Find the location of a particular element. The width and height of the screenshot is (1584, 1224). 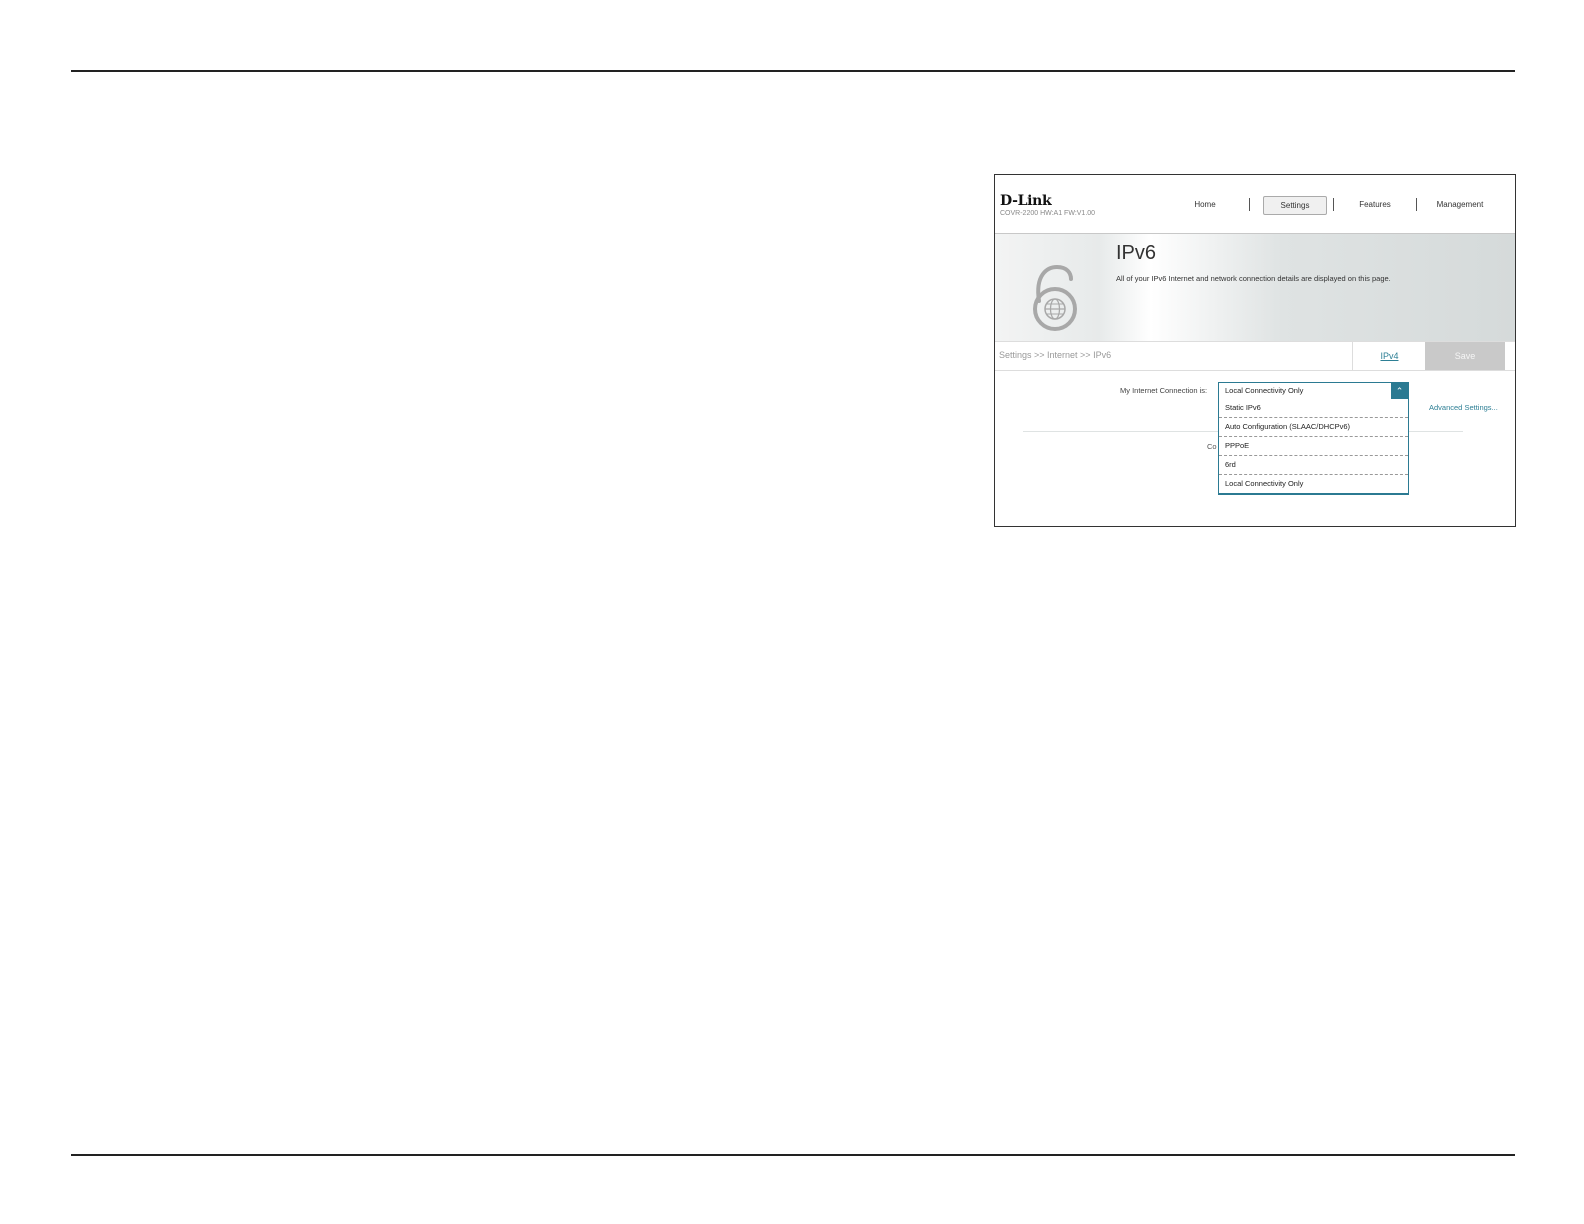

page-bottom-rule is located at coordinates (793, 1155).